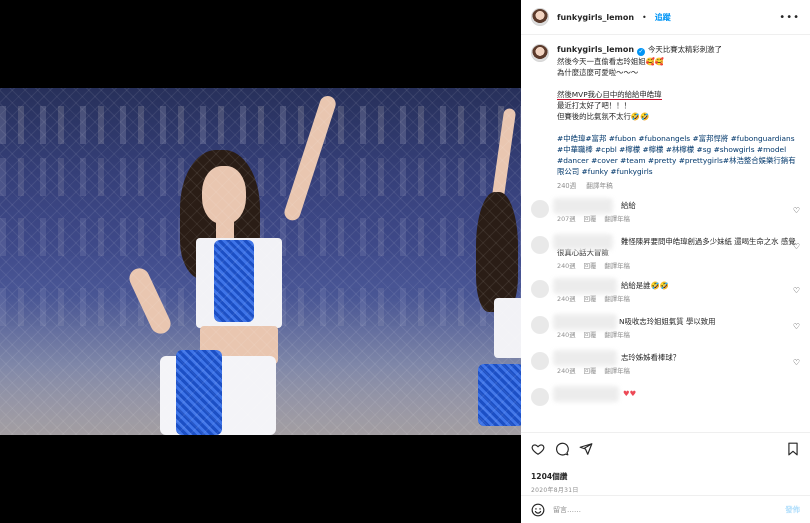 The width and height of the screenshot is (810, 523). I want to click on comment-item: 給給 207週 回覆 翻譯年稿 ♡, so click(665, 213).